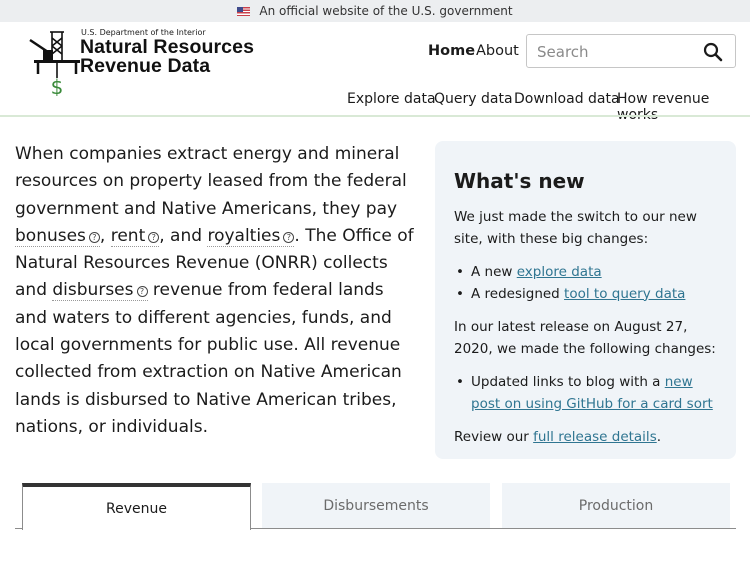 This screenshot has width=750, height=563. I want to click on term-bonuses: bonuses?, so click(57, 236).